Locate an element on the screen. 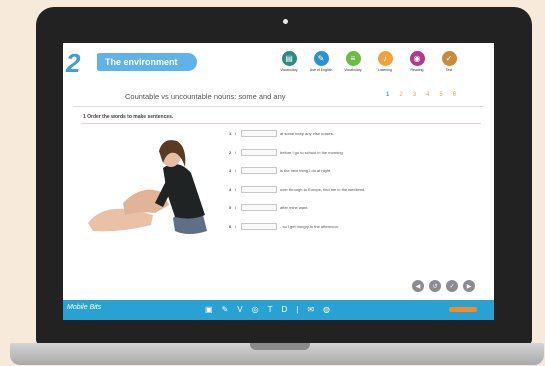 Image resolution: width=545 pixels, height=366 pixels. footer-tool-icon: ◍ is located at coordinates (326, 309).